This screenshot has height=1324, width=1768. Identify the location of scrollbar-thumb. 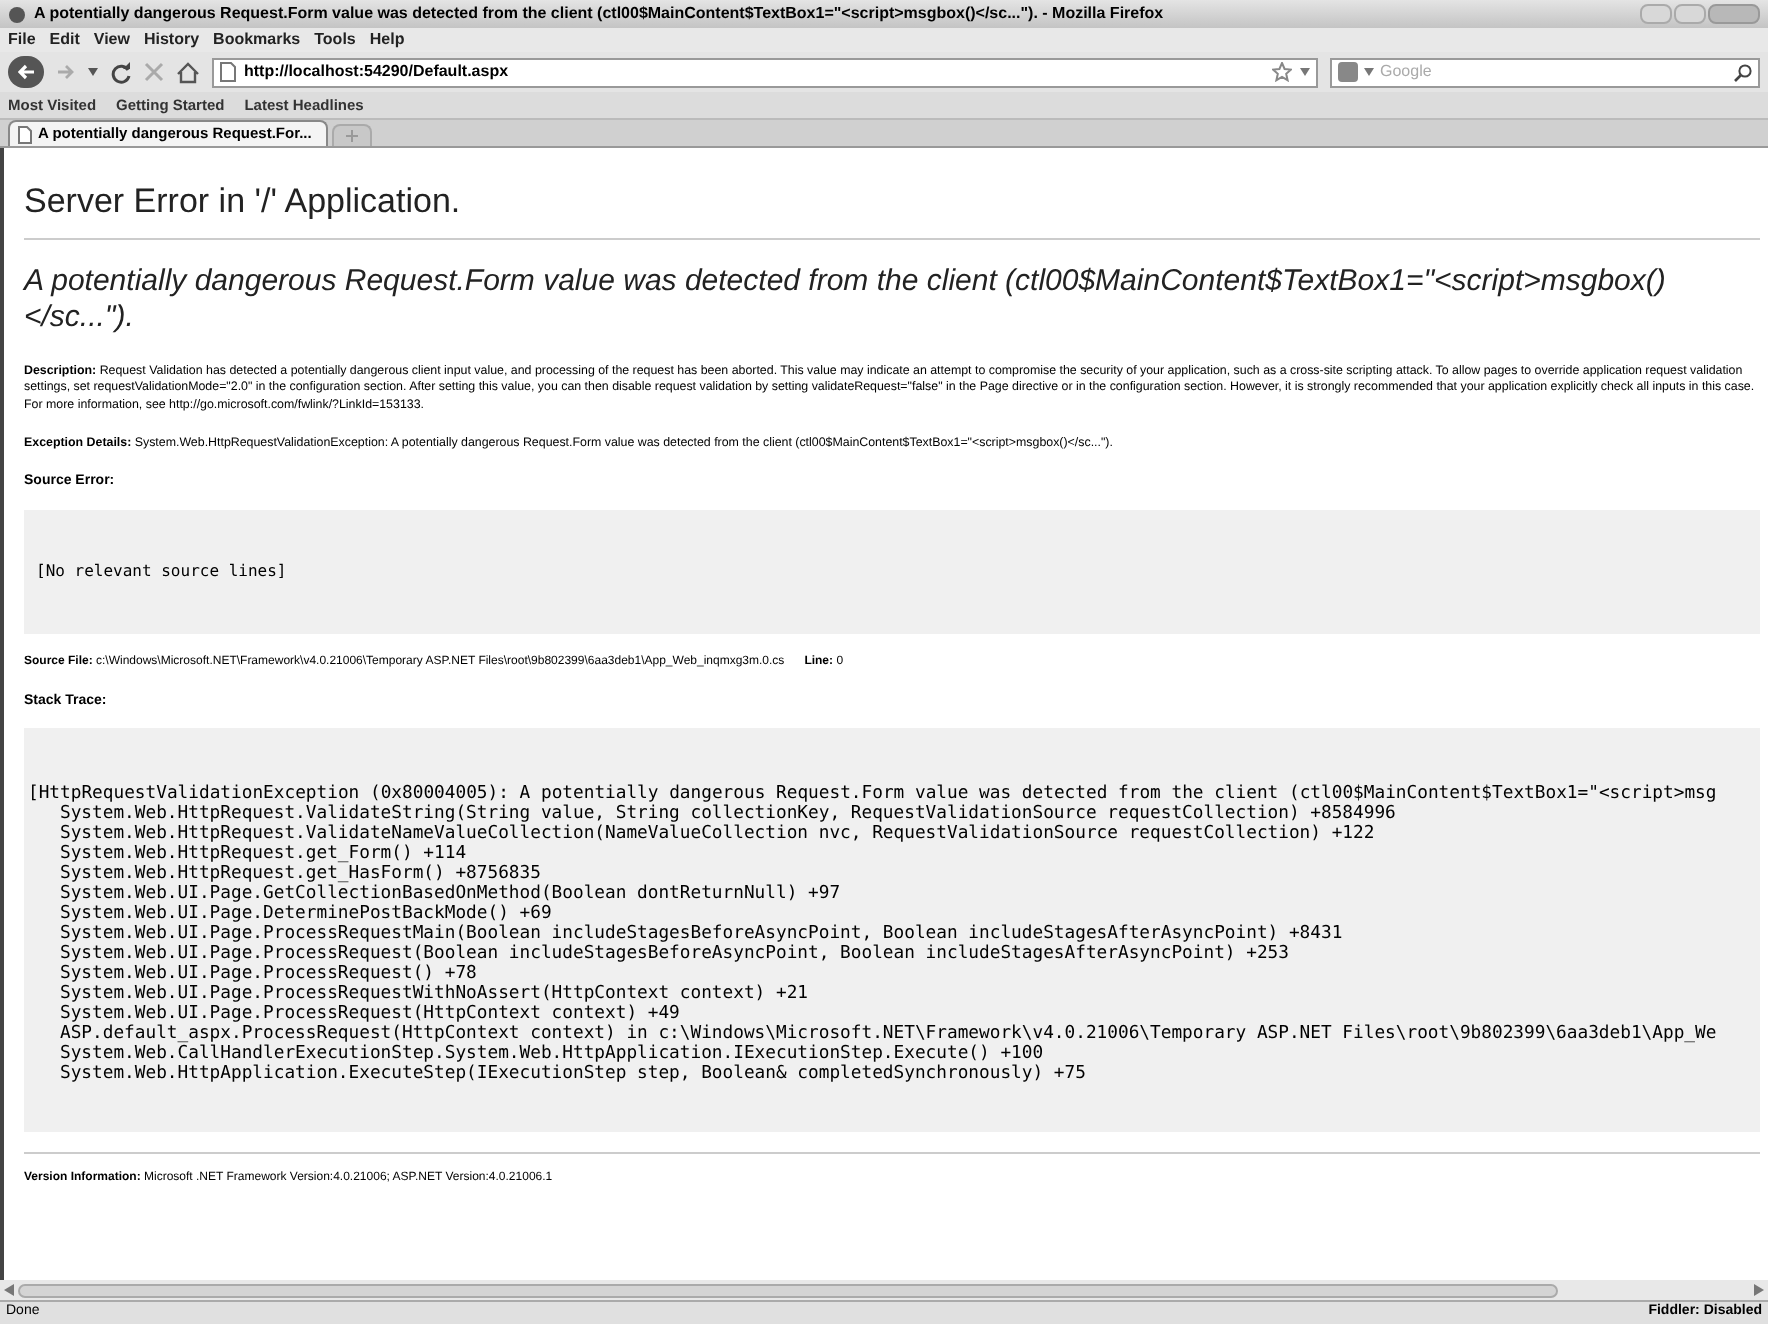
(788, 1290).